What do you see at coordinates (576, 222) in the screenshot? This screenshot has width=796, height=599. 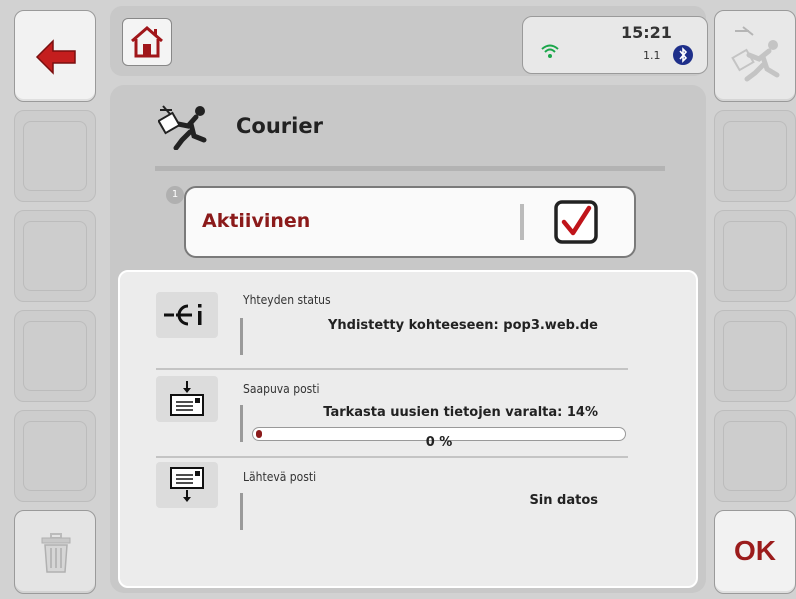 I see `checkbox-checked-icon` at bounding box center [576, 222].